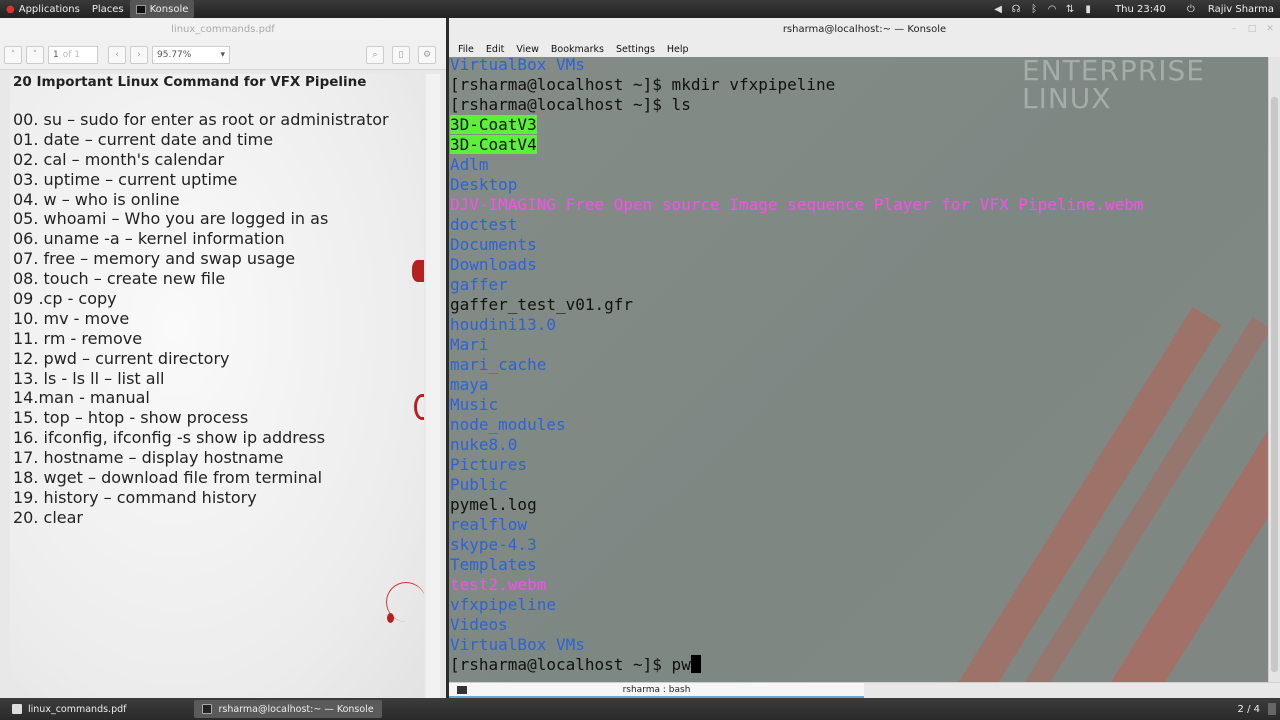 This screenshot has height=720, width=1280. I want to click on taskbar-item-label: linux_commands.pdf, so click(77, 709).